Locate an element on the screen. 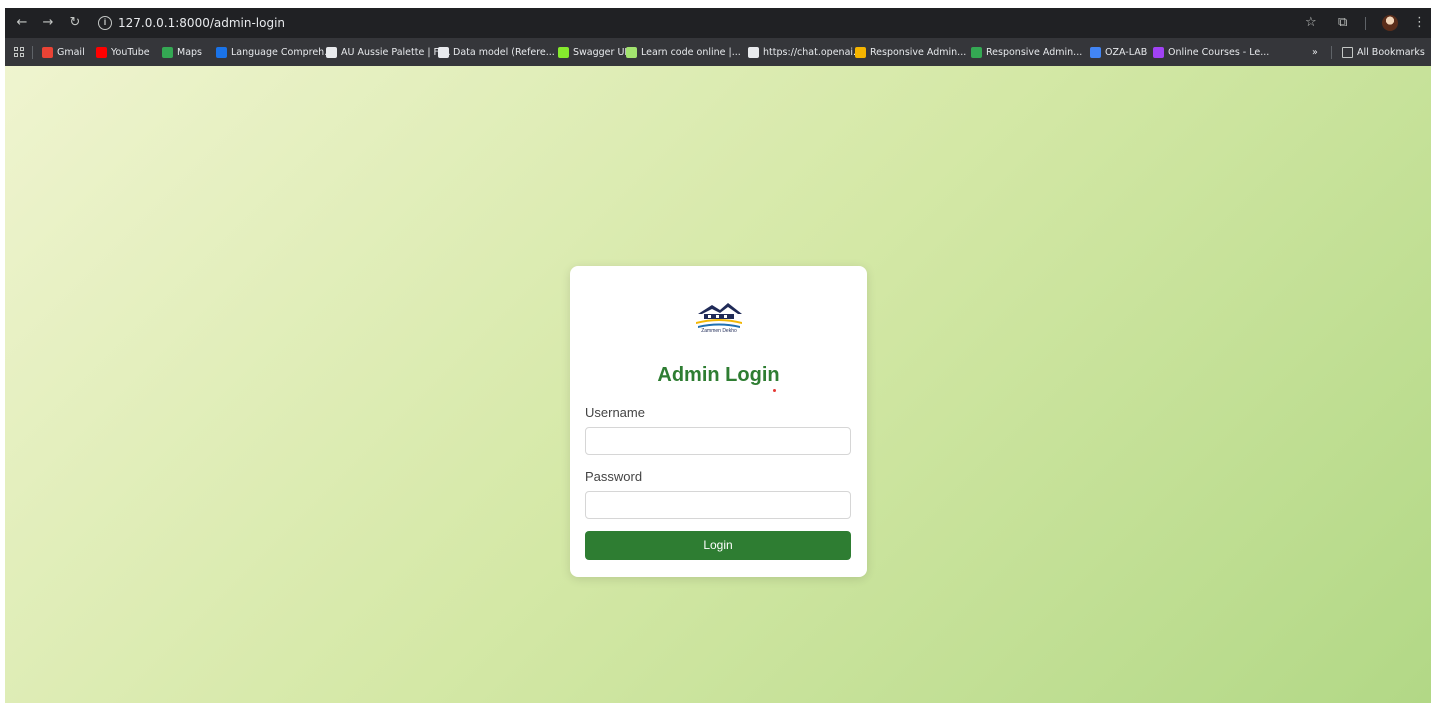 The height and width of the screenshot is (703, 1436). bookmark-label: OZA-LAB is located at coordinates (1126, 52).